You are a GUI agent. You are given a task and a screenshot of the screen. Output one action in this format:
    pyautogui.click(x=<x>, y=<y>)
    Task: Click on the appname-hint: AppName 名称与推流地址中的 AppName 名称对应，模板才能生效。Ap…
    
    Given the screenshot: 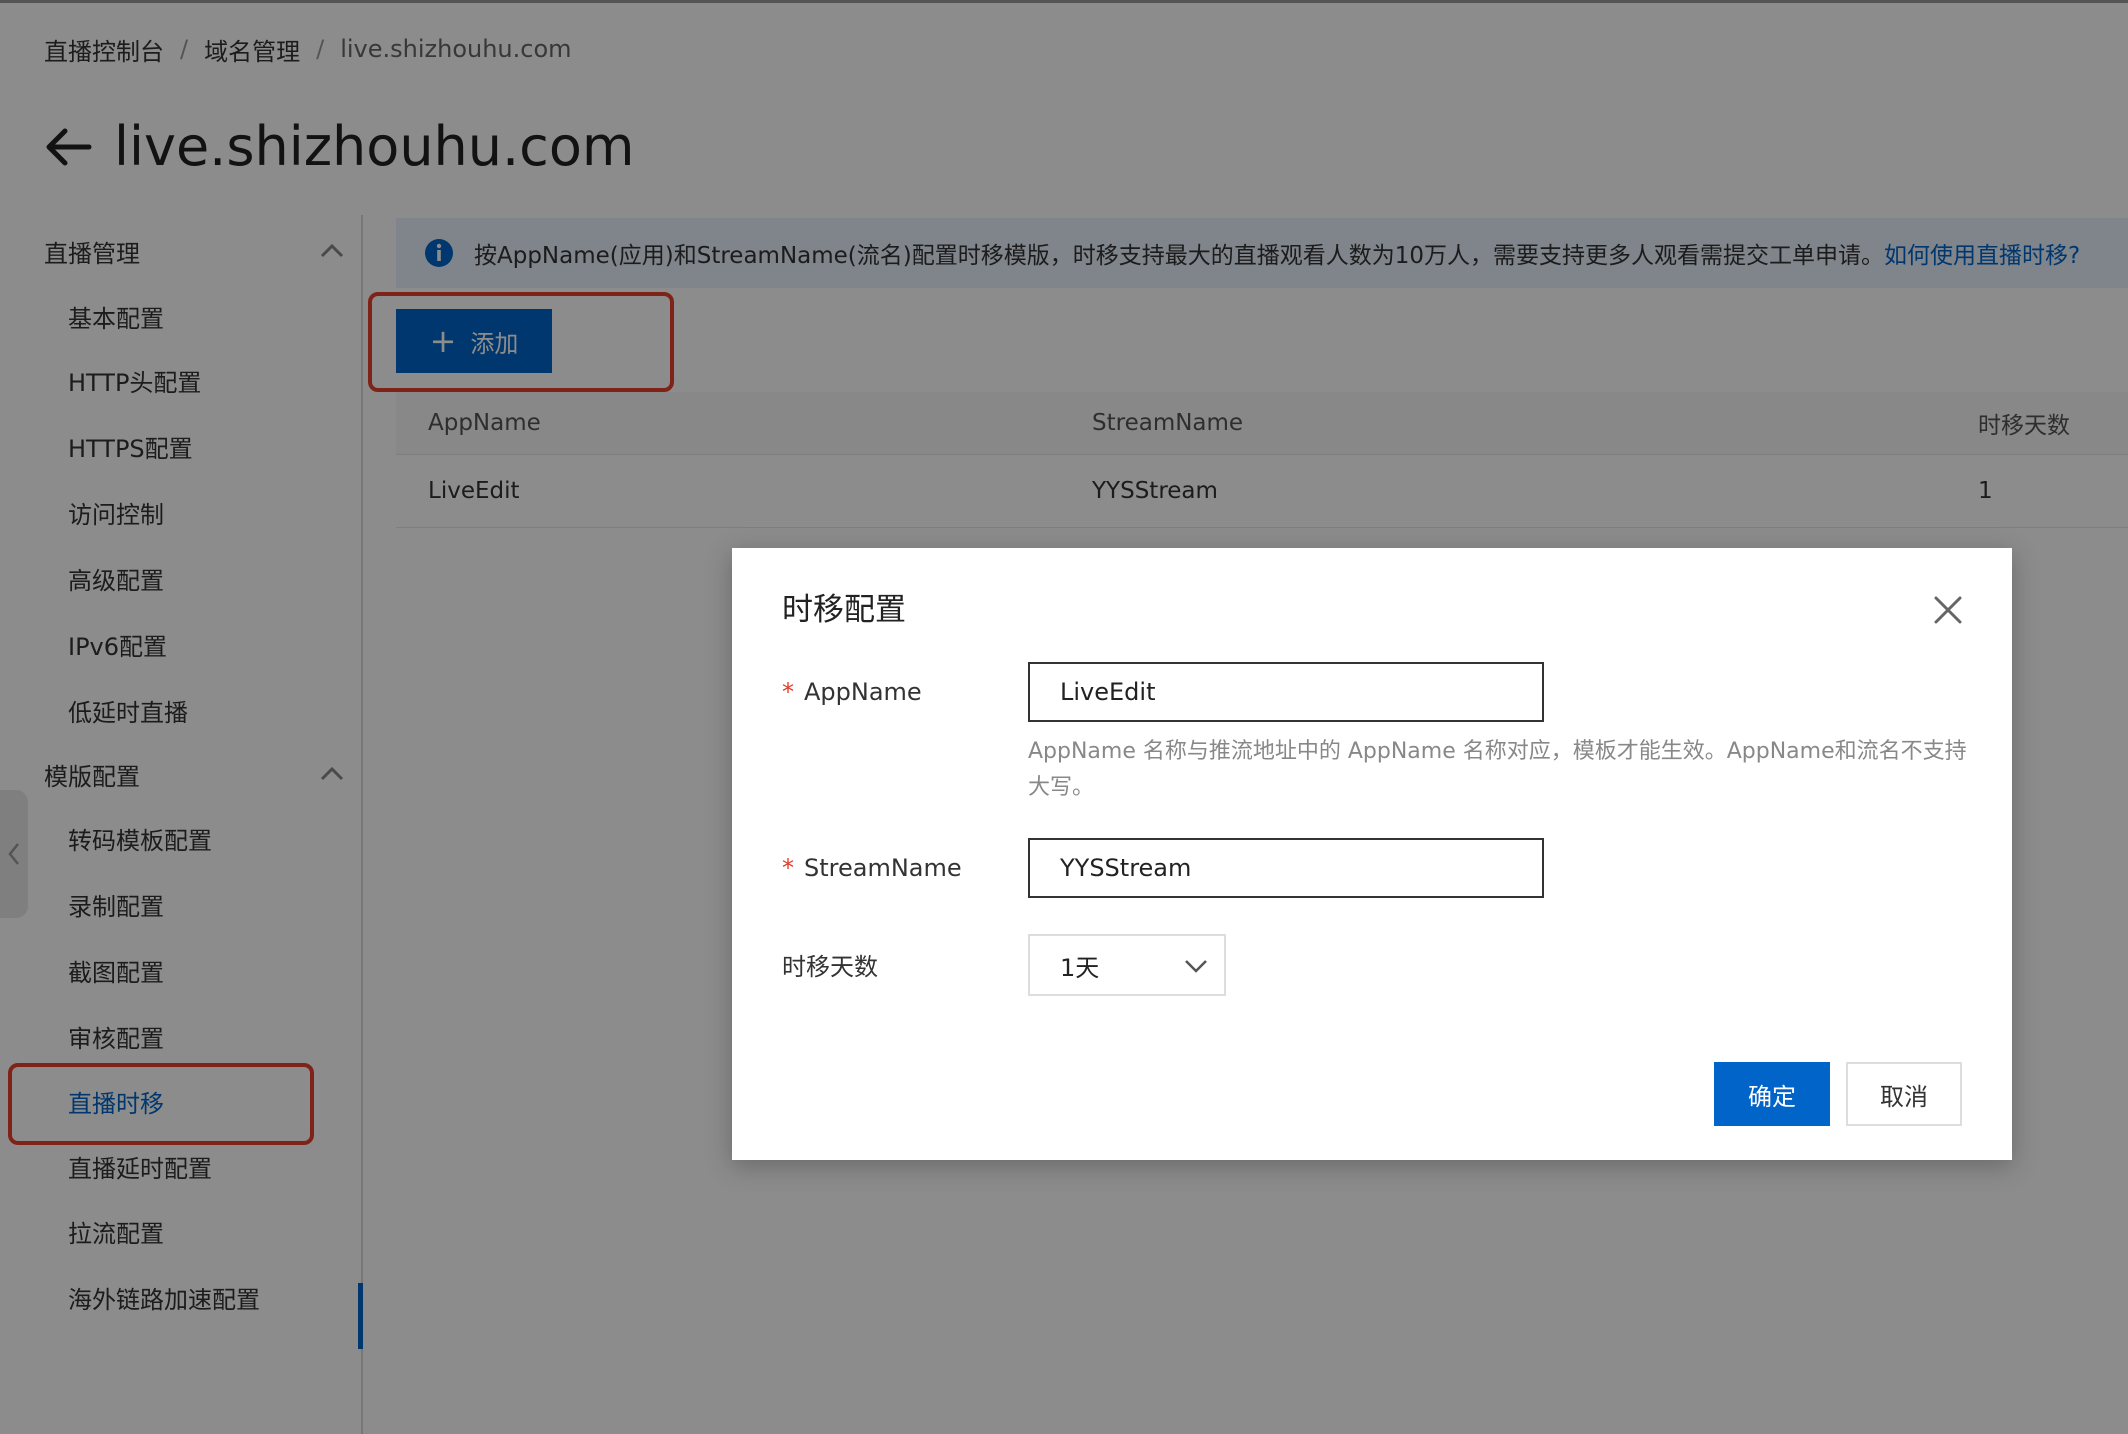 What is the action you would take?
    pyautogui.click(x=1497, y=769)
    